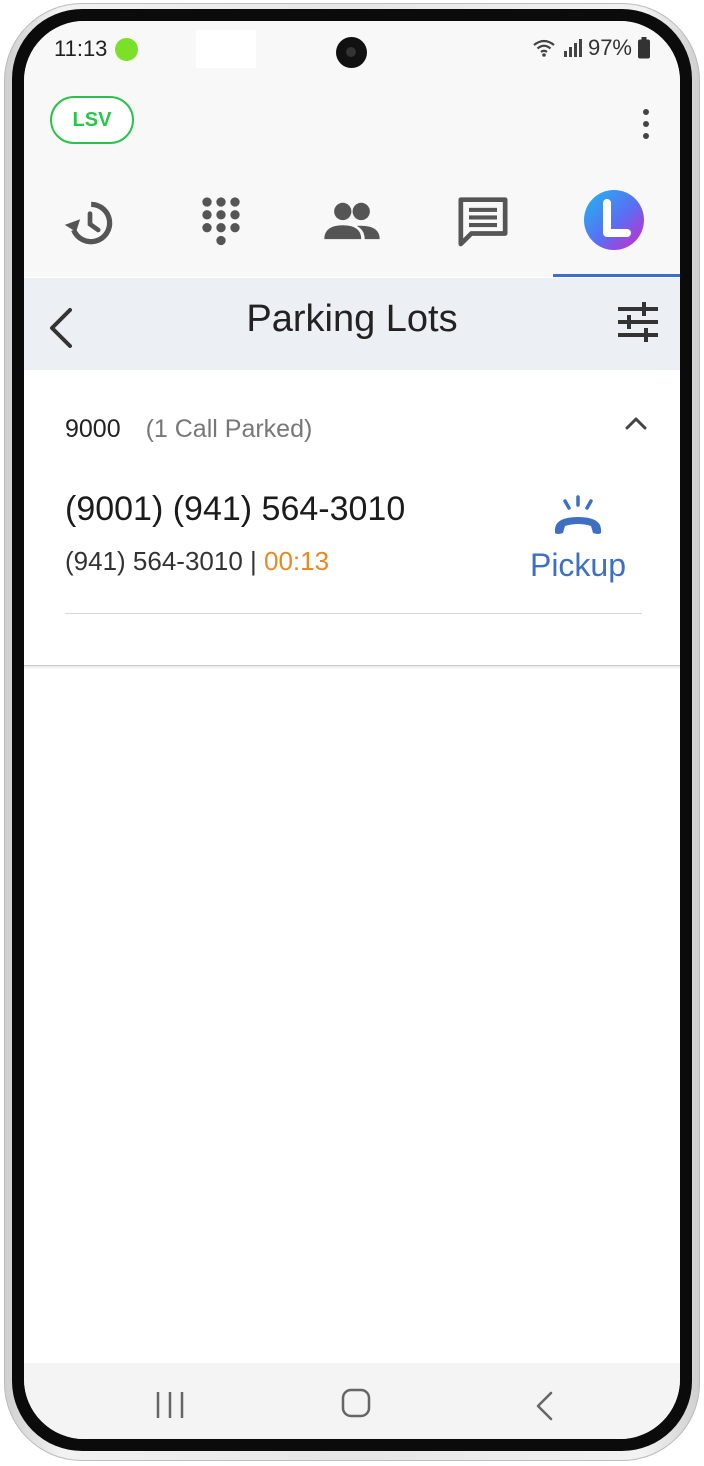  What do you see at coordinates (578, 514) in the screenshot?
I see `phone-ringing-icon` at bounding box center [578, 514].